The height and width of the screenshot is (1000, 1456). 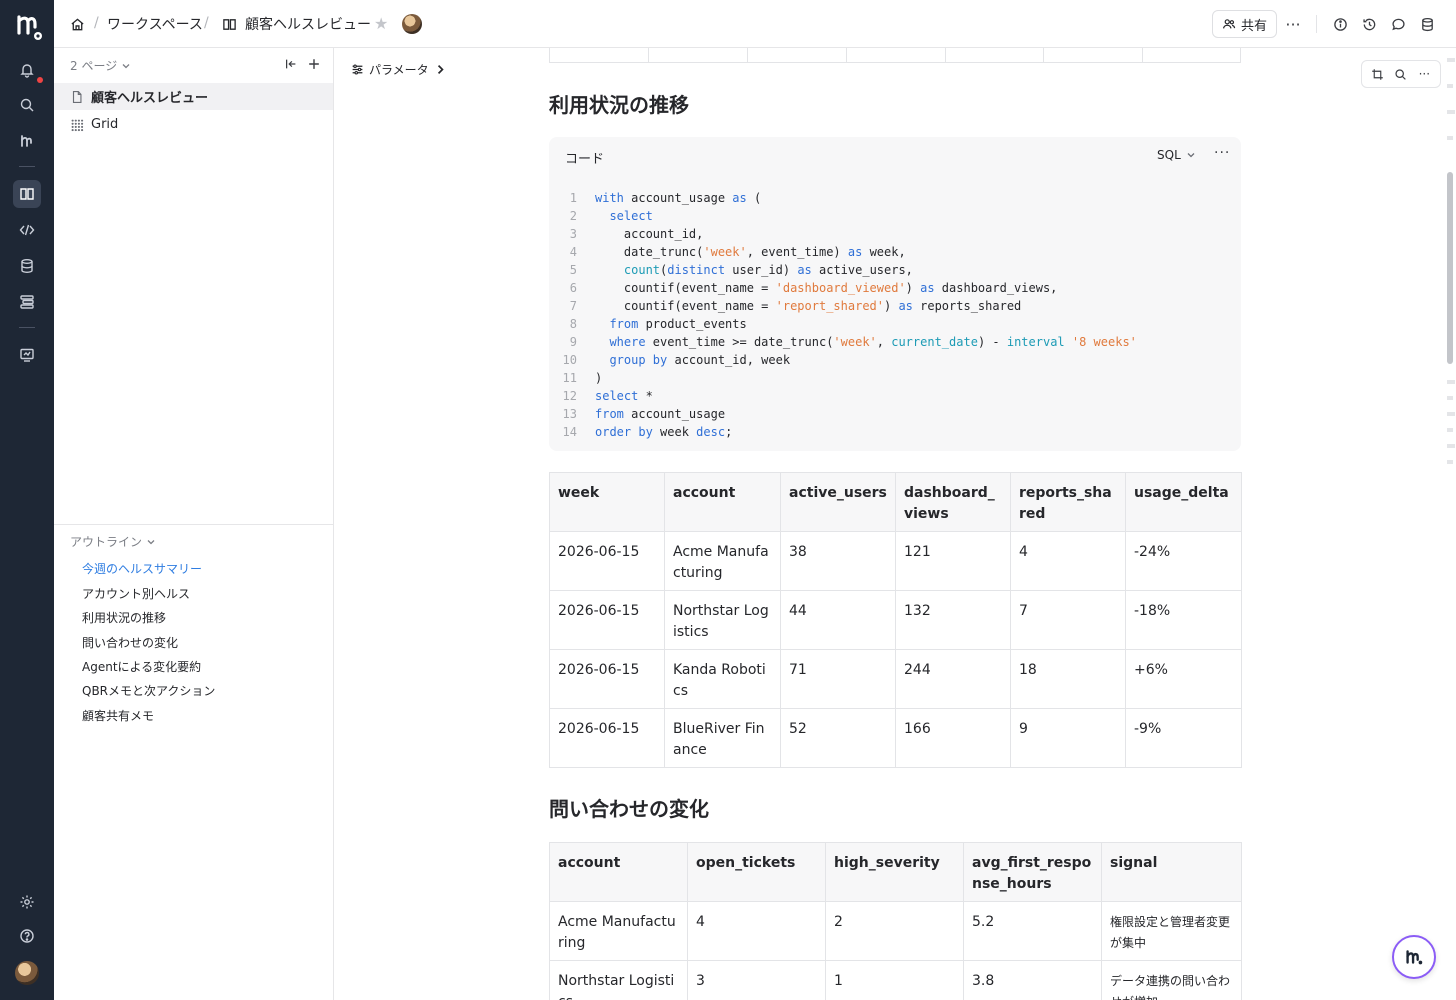 I want to click on scrollbar-thumb, so click(x=1450, y=268).